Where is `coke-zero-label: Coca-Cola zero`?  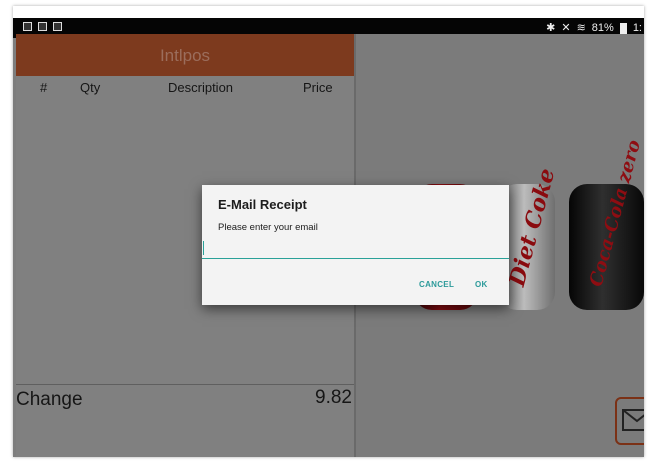 coke-zero-label: Coca-Cola zero is located at coordinates (614, 213).